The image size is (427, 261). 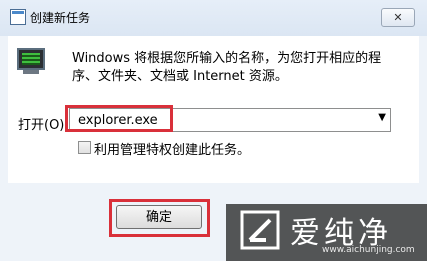 I want to click on run-computer-stand, so click(x=31, y=72).